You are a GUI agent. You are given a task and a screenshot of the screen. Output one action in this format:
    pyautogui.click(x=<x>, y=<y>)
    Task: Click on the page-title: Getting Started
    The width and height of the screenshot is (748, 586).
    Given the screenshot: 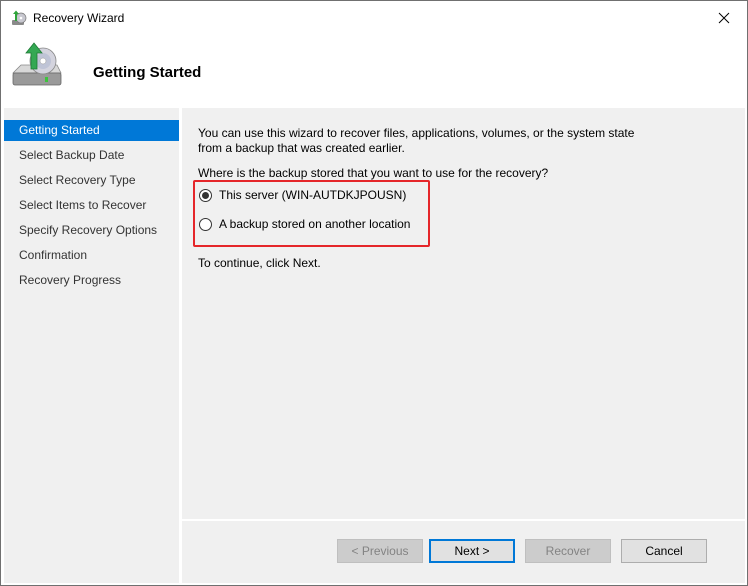 What is the action you would take?
    pyautogui.click(x=147, y=72)
    